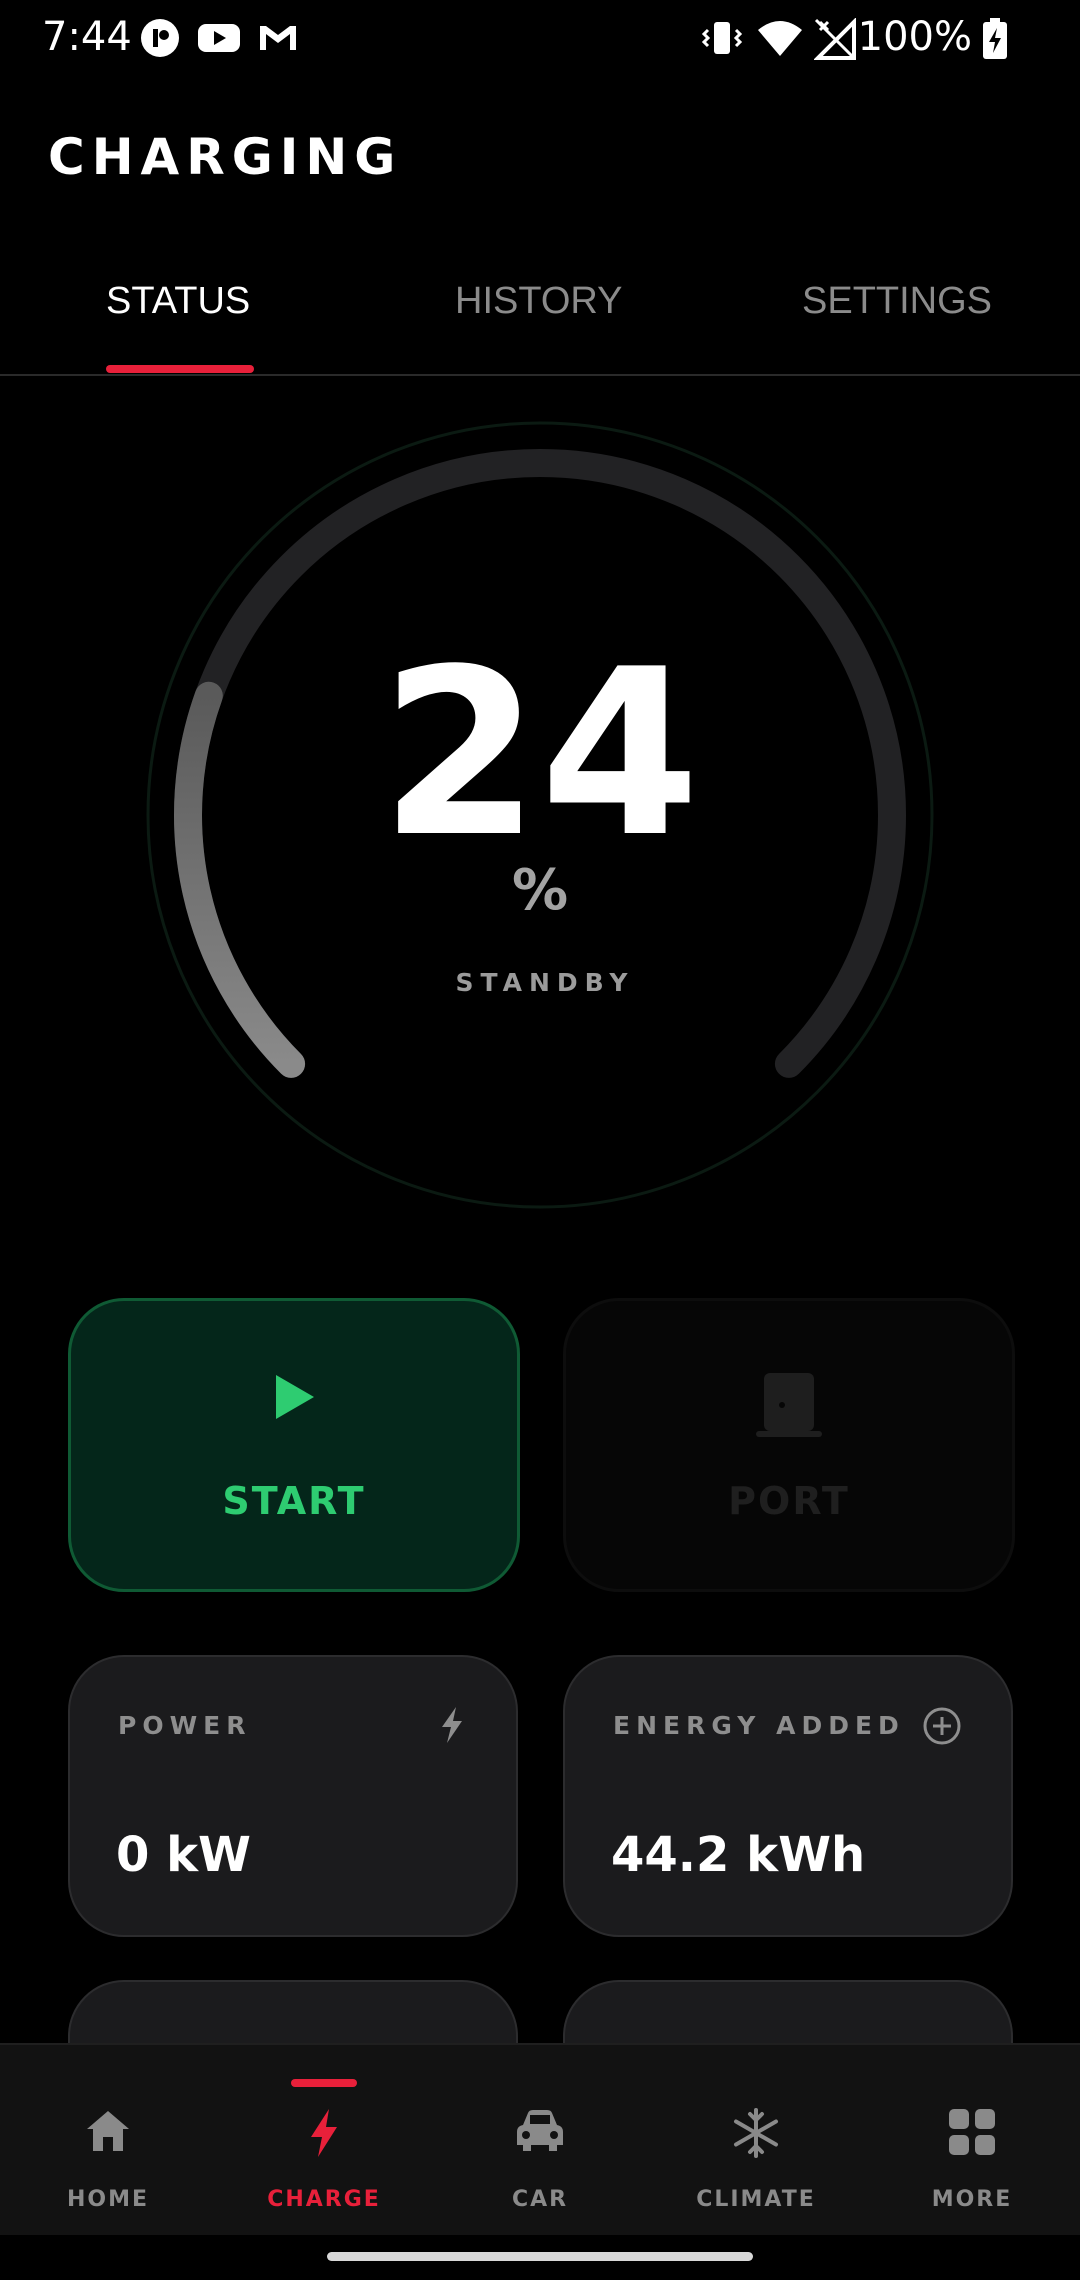 The height and width of the screenshot is (2280, 1080). I want to click on status-bar: 7:44 100%, so click(540, 40).